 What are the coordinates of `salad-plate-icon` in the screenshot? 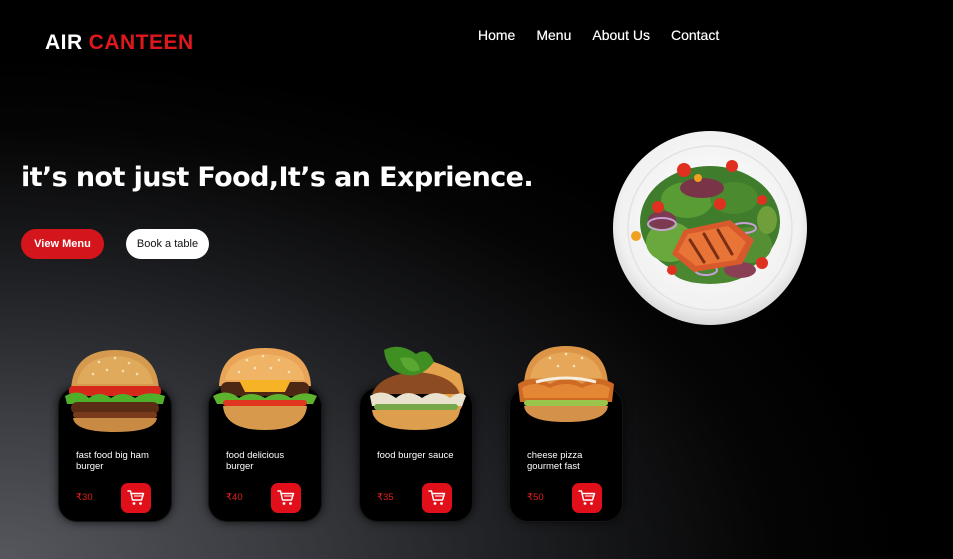 It's located at (710, 228).